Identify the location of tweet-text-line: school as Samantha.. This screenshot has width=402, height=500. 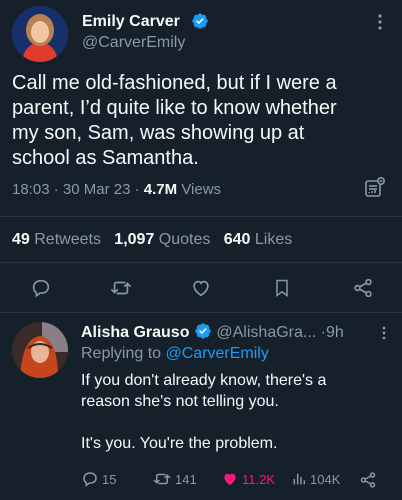
(105, 158).